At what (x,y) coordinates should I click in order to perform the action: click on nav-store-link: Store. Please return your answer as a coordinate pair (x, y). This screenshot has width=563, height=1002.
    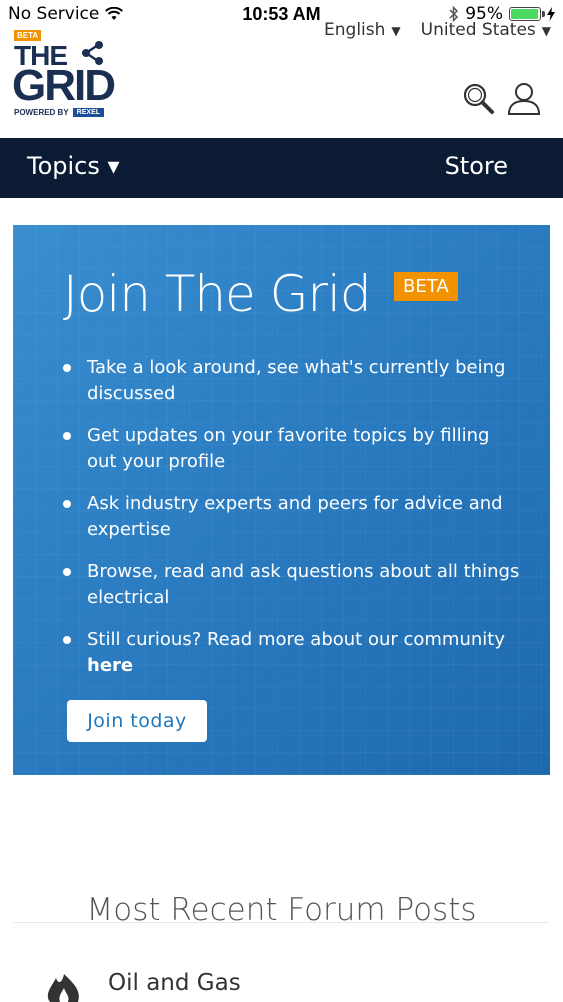
    Looking at the image, I should click on (476, 166).